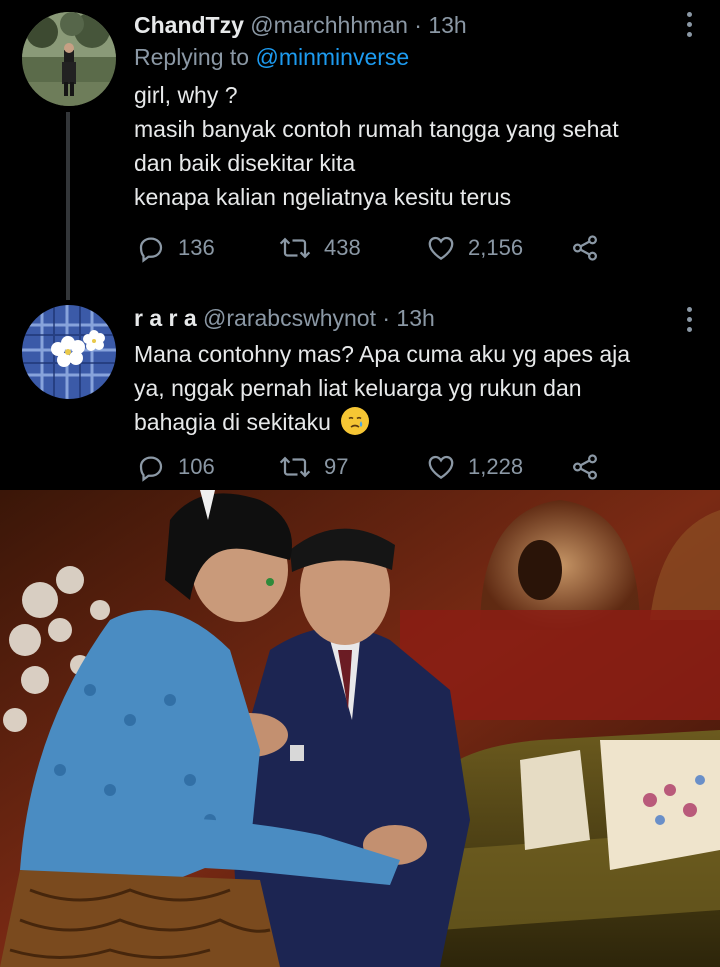  Describe the element at coordinates (342, 247) in the screenshot. I see `retweet-count: 438` at that location.